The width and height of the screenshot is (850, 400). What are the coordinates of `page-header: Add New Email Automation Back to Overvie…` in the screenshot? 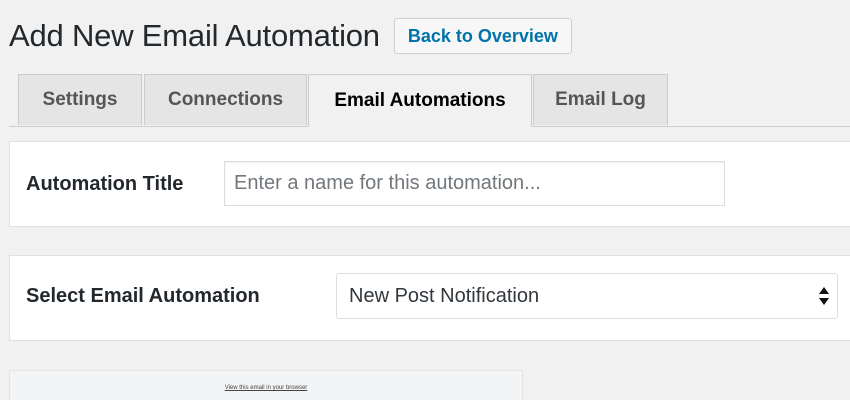 It's located at (290, 36).